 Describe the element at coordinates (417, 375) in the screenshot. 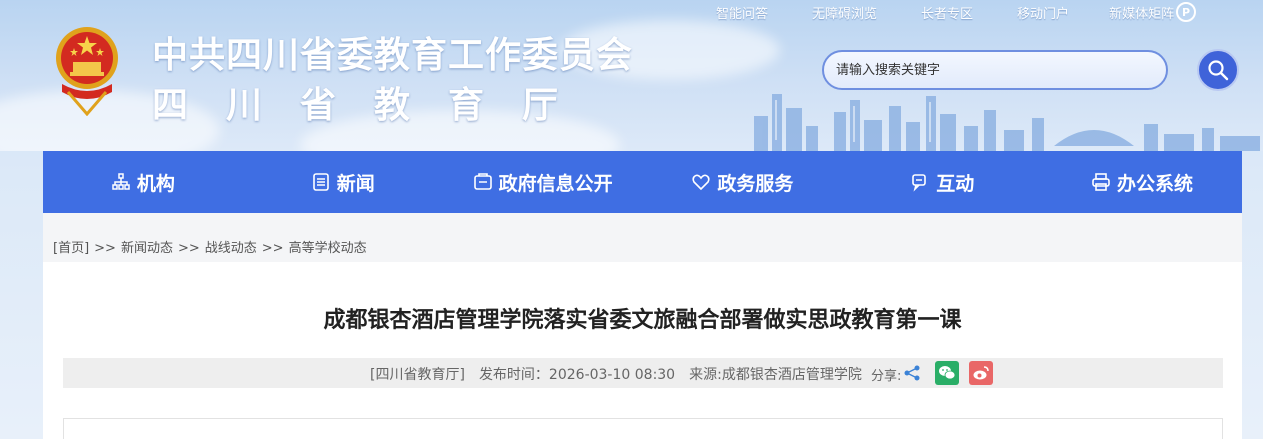

I see `article-publisher: [四川省教育厅]` at that location.